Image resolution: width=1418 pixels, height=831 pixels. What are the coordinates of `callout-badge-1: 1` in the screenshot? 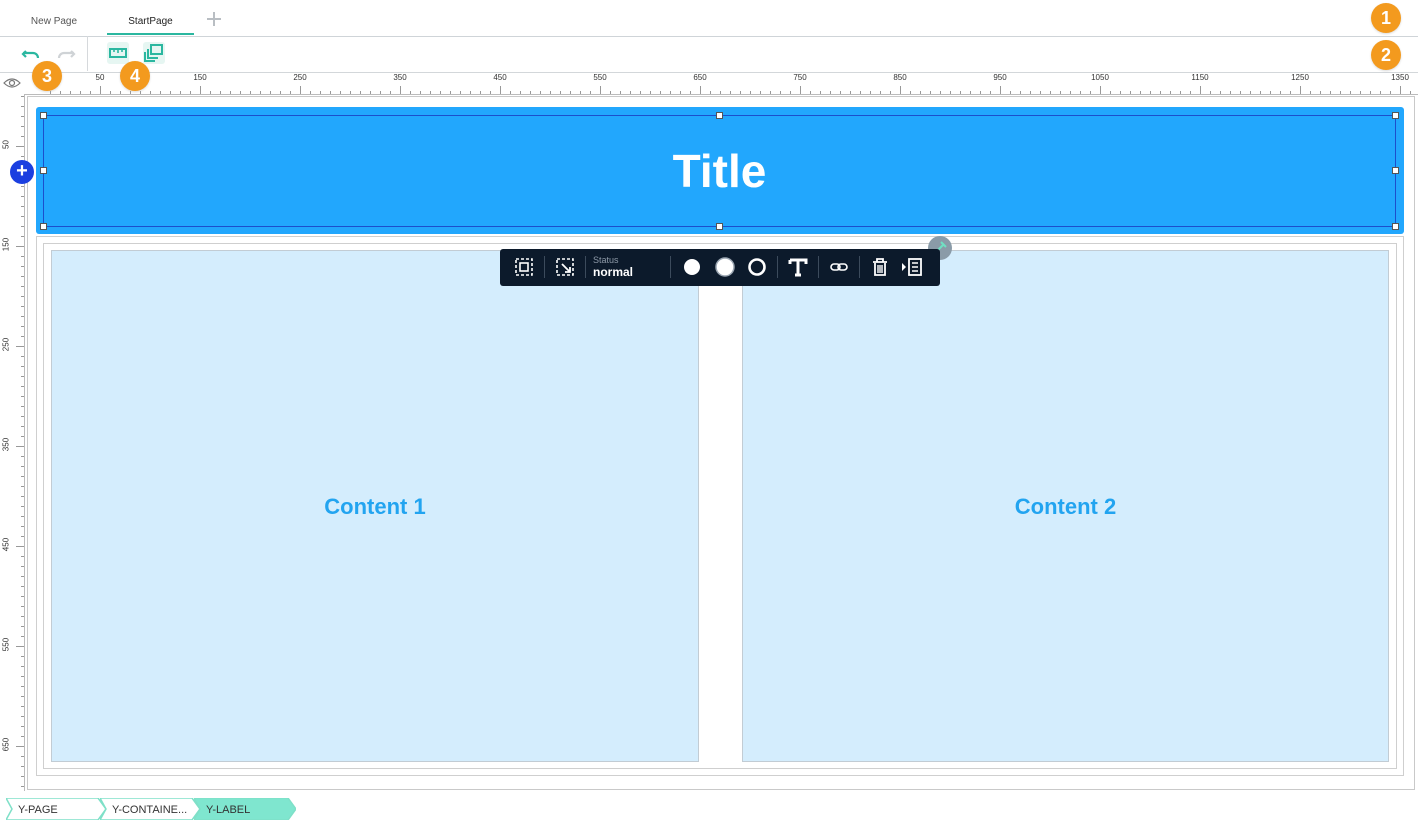 It's located at (1386, 18).